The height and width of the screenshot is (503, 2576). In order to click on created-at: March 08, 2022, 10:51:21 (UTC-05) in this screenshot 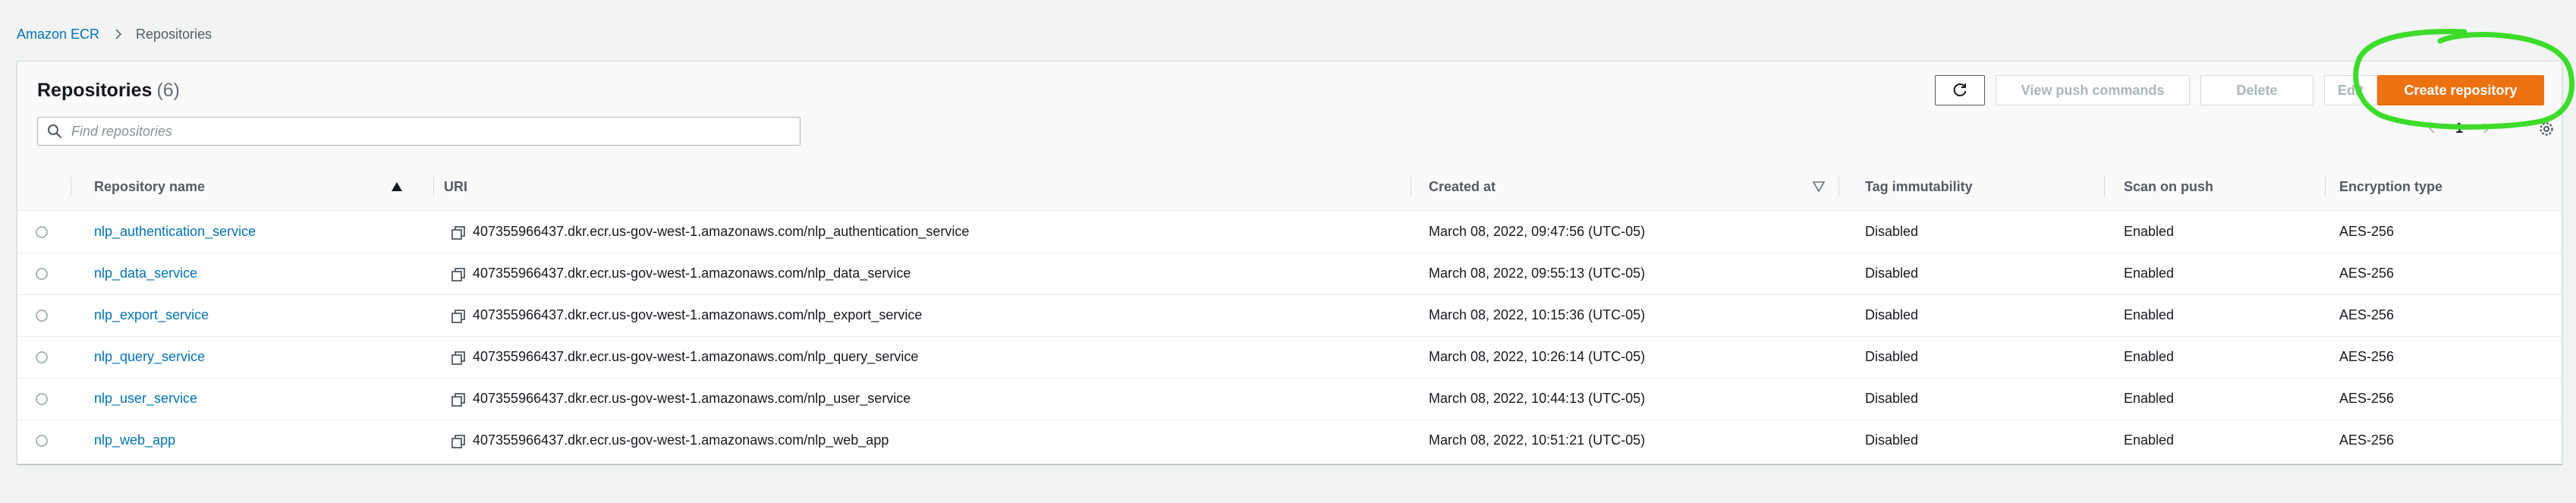, I will do `click(1537, 440)`.